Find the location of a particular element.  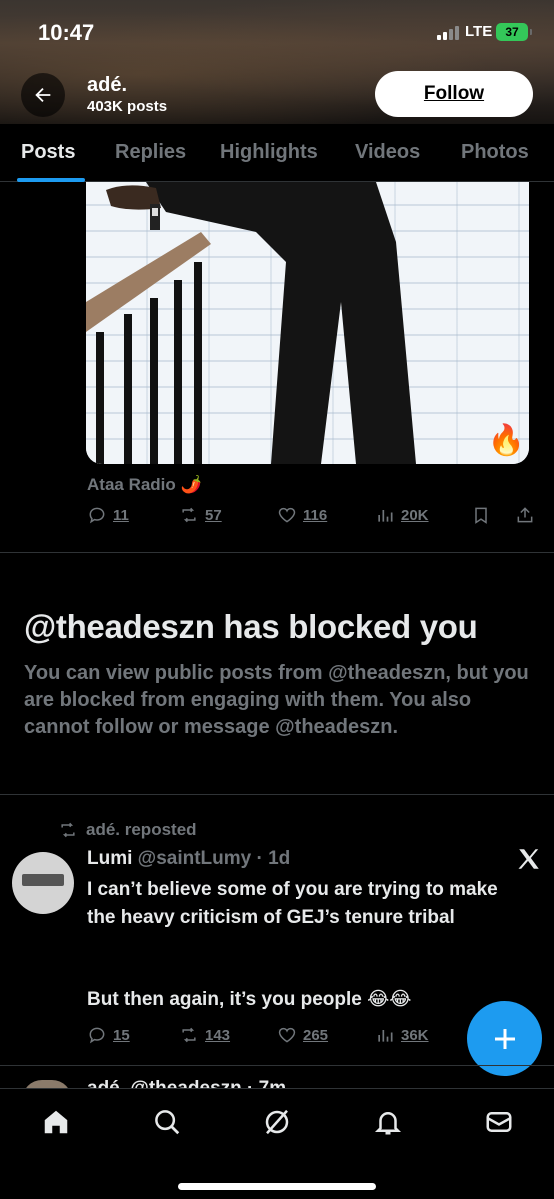

home-icon is located at coordinates (56, 1122).